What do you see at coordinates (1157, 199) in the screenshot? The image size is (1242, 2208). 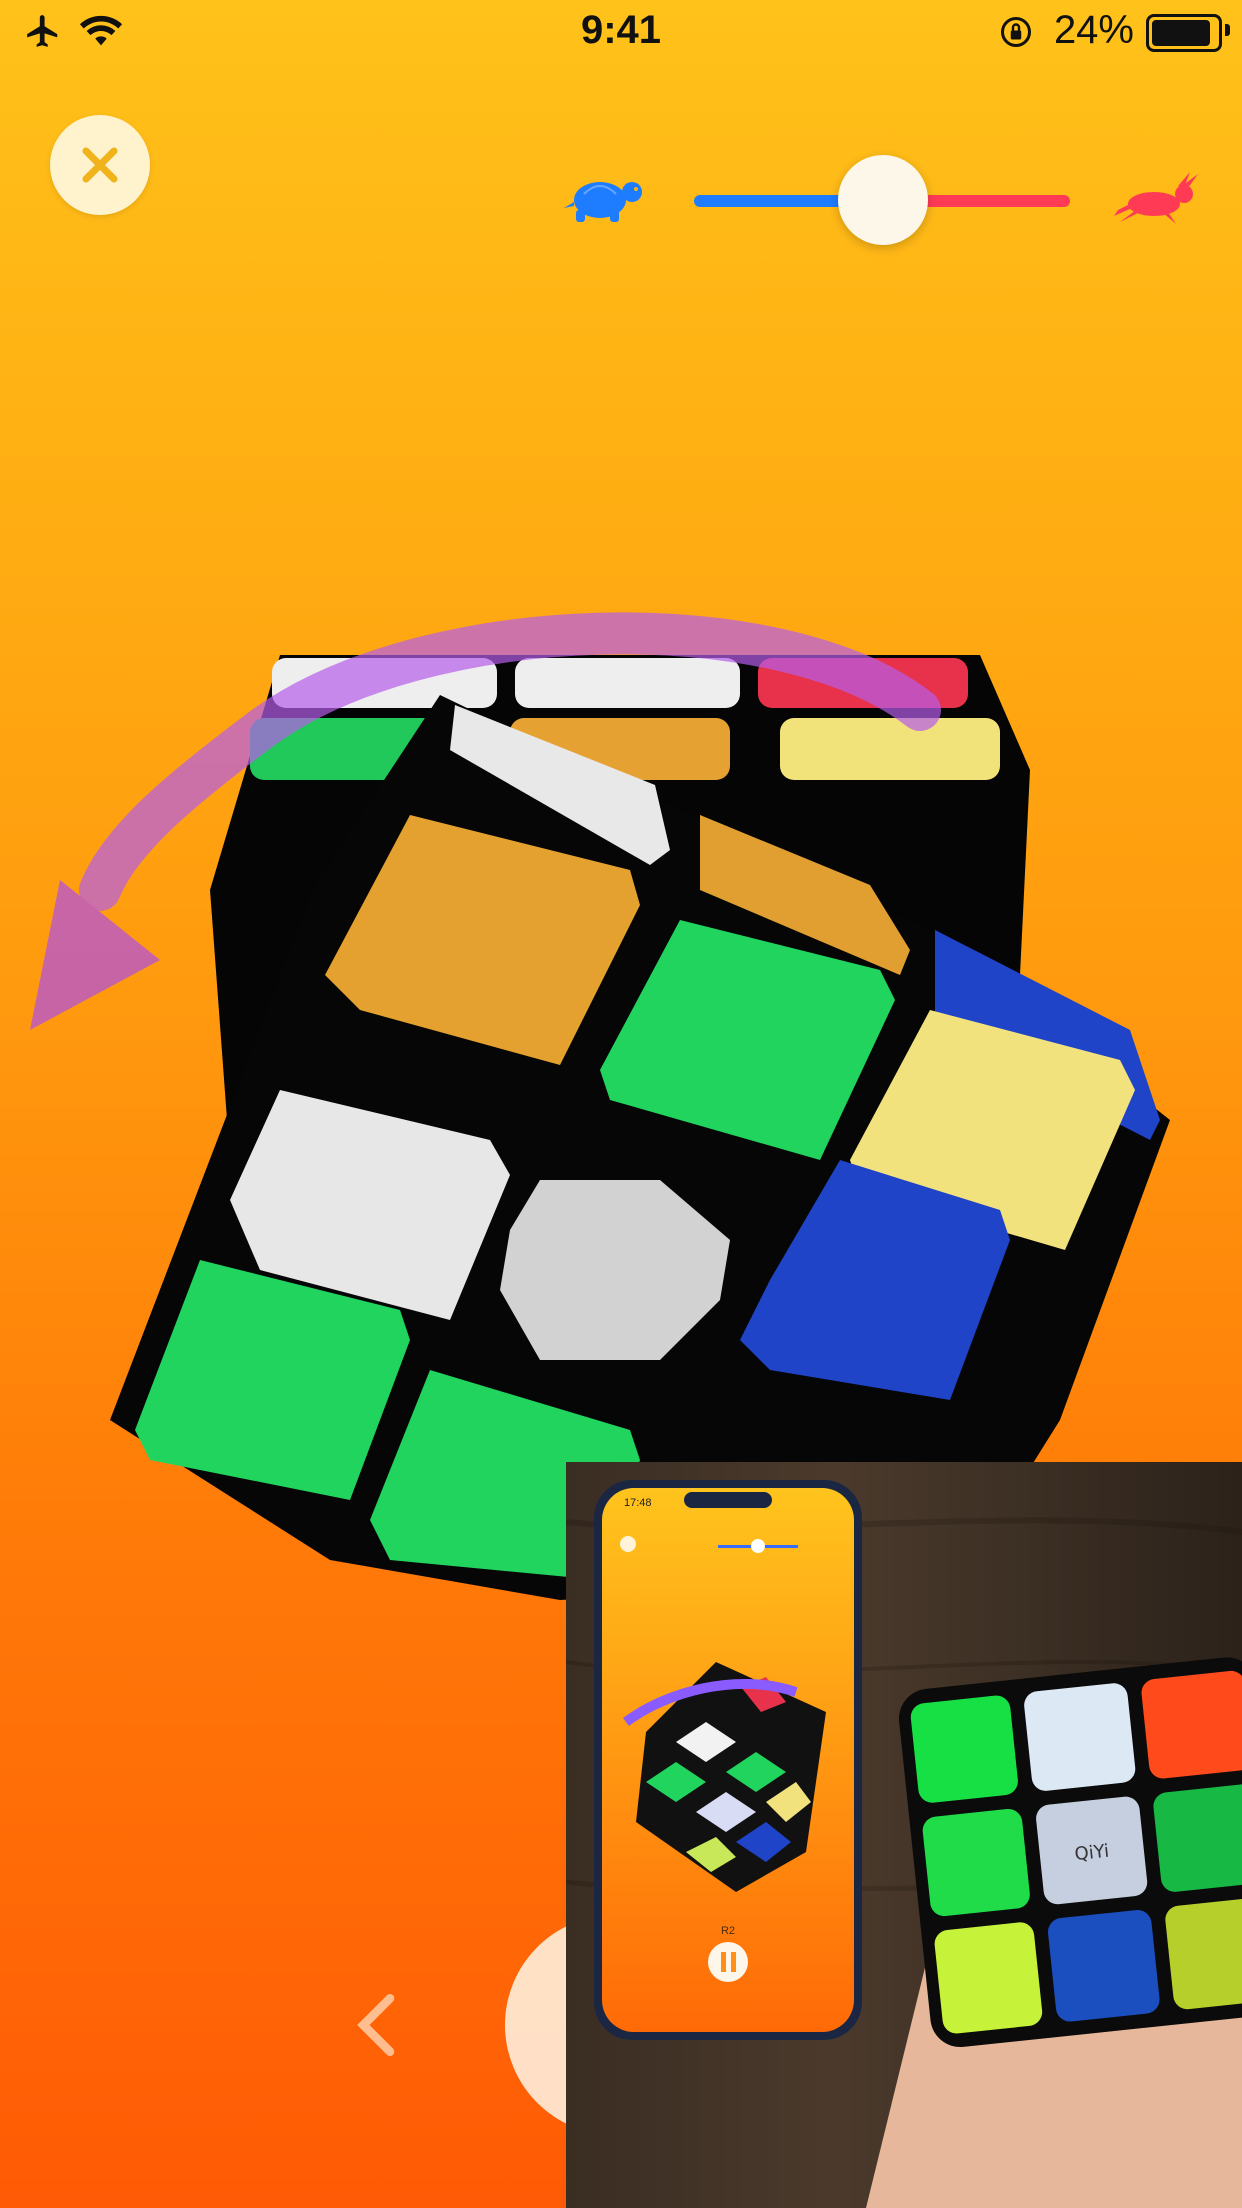 I see `rabbit-icon` at bounding box center [1157, 199].